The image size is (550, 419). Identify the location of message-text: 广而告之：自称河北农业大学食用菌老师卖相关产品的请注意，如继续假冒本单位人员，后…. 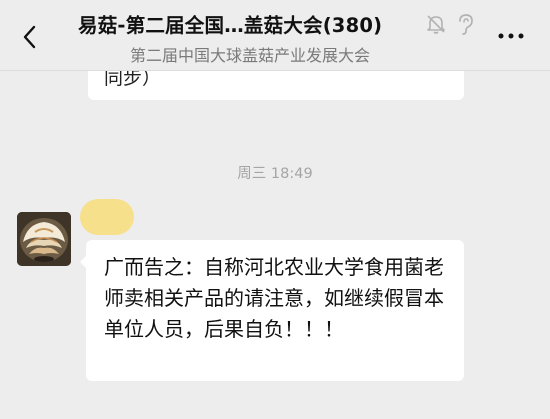
(274, 298).